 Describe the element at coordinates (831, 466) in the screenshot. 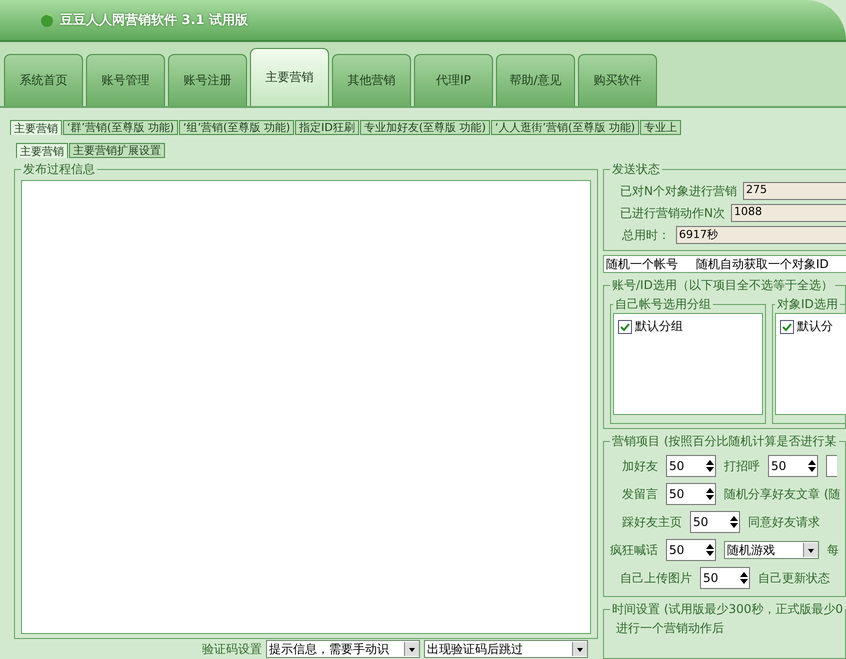

I see `input-field` at that location.